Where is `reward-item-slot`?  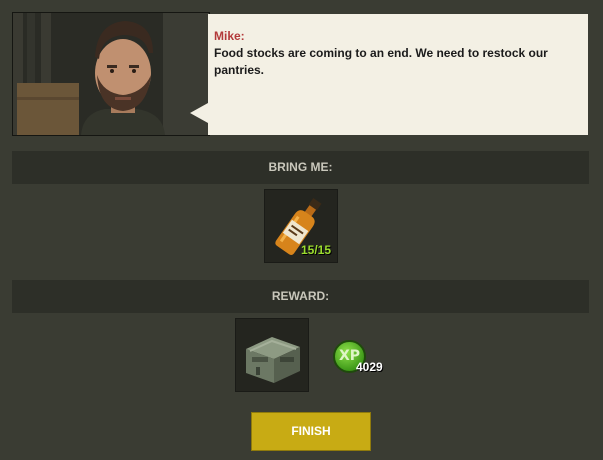 reward-item-slot is located at coordinates (272, 355).